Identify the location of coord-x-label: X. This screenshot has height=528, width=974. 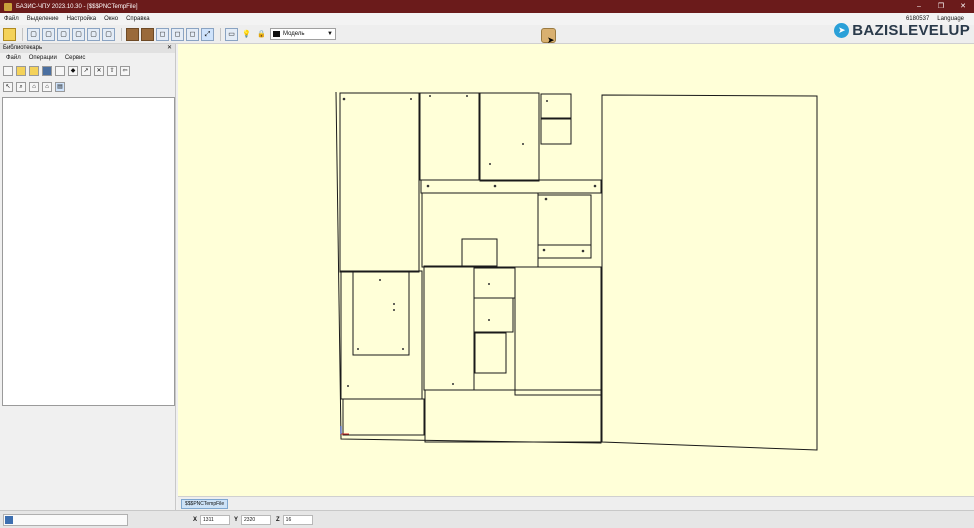
(195, 520).